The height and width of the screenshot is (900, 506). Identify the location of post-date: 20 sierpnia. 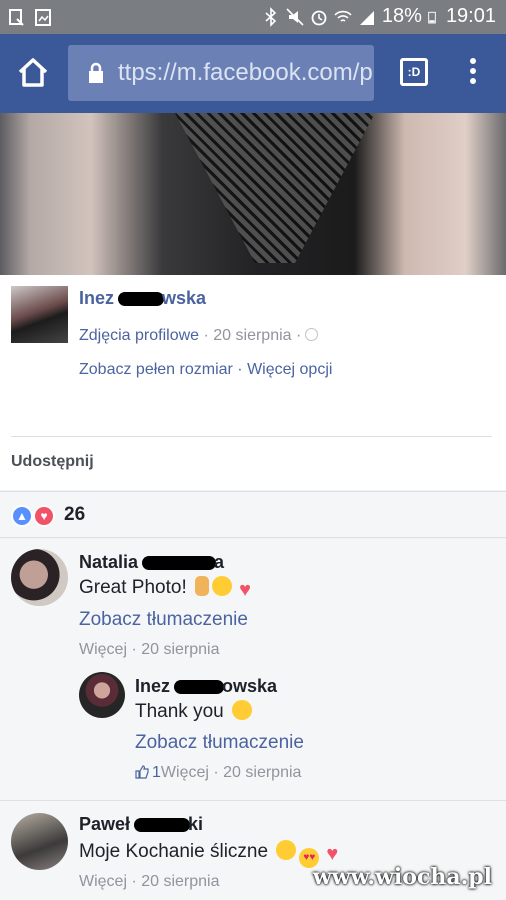
(252, 335).